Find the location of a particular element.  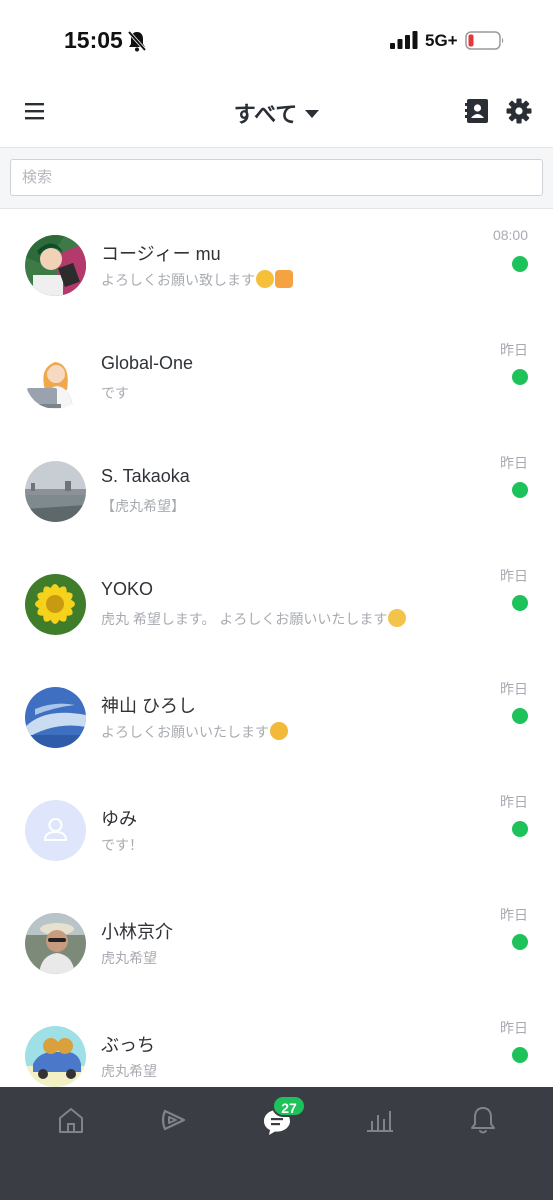

chat-time: 08:00 is located at coordinates (510, 235).